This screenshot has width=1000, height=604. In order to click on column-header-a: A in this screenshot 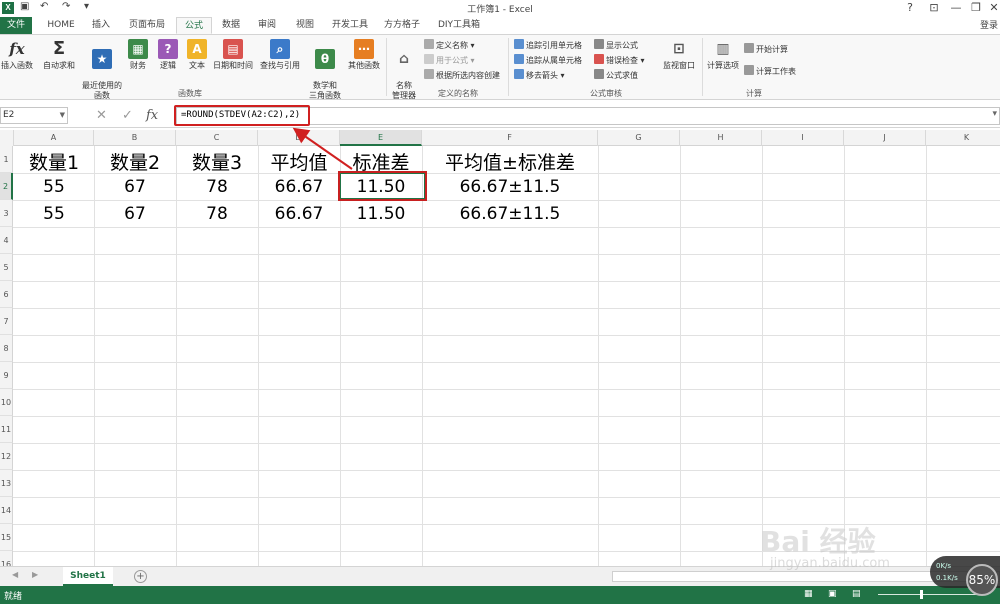, I will do `click(54, 138)`.